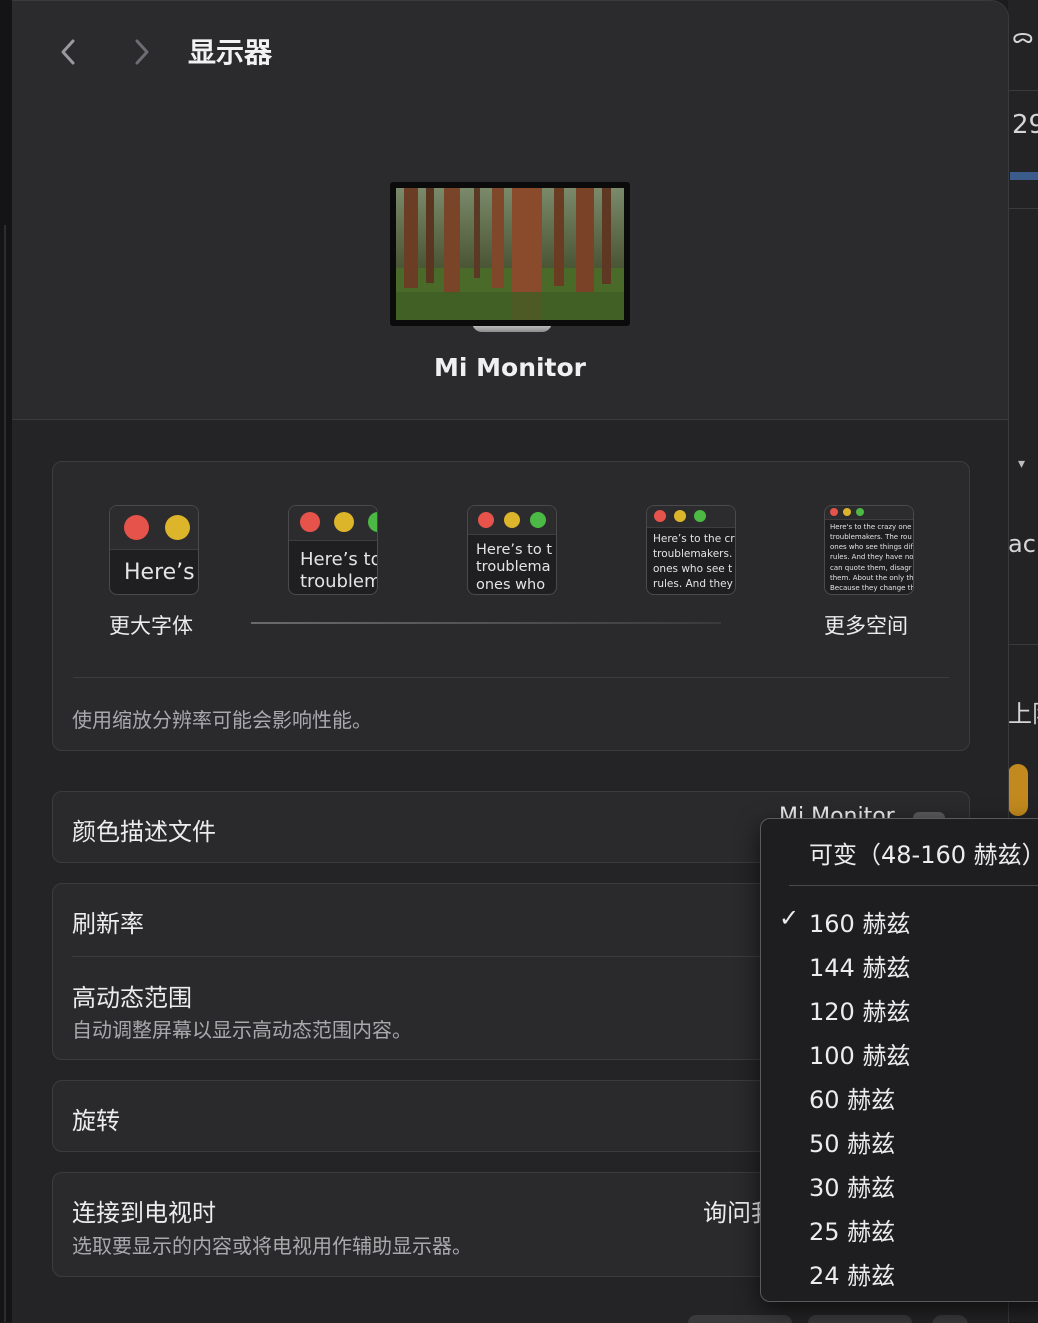 This screenshot has height=1323, width=1038. I want to click on background-image-fragment, so click(1018, 790).